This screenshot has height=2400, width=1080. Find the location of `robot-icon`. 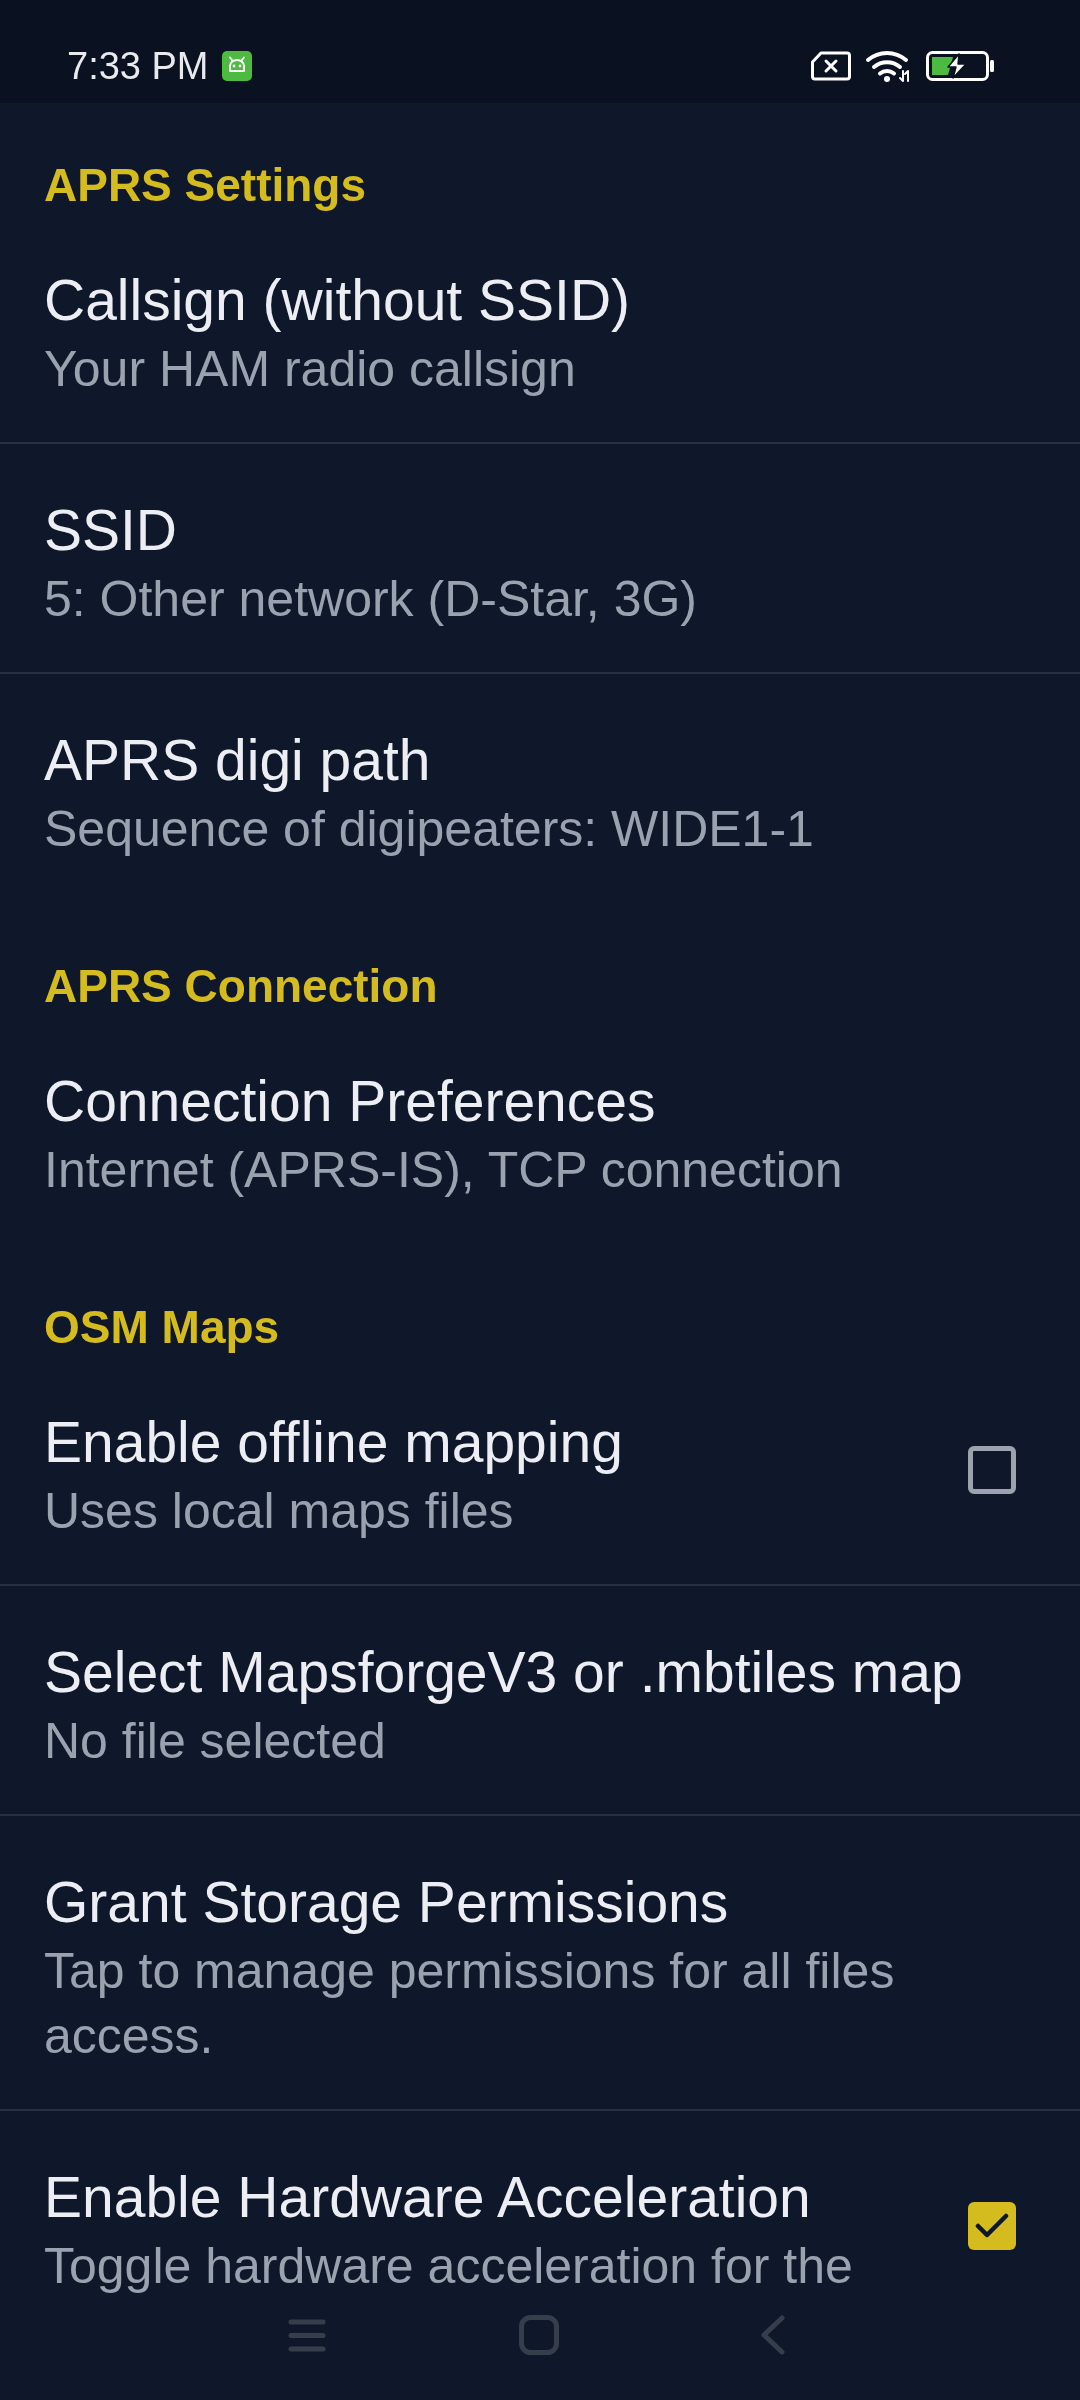

robot-icon is located at coordinates (236, 65).